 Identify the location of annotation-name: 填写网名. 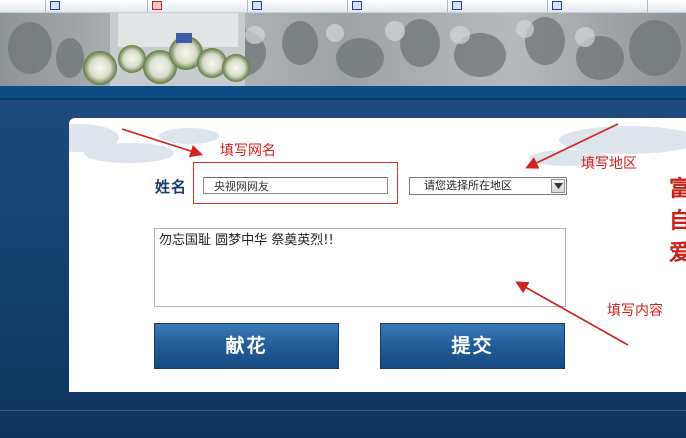
(248, 151).